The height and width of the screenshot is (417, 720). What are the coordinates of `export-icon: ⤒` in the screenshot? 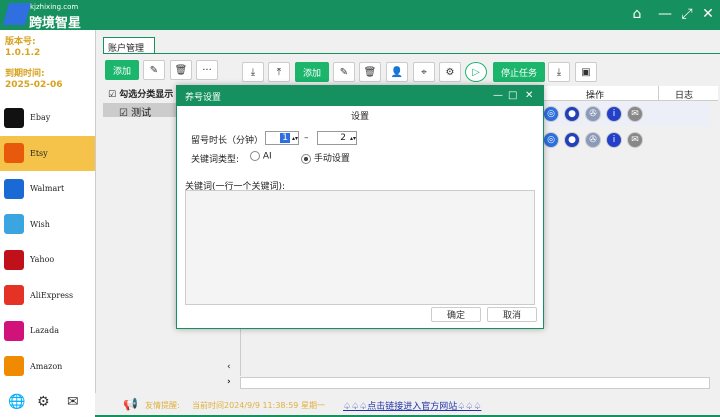 It's located at (279, 72).